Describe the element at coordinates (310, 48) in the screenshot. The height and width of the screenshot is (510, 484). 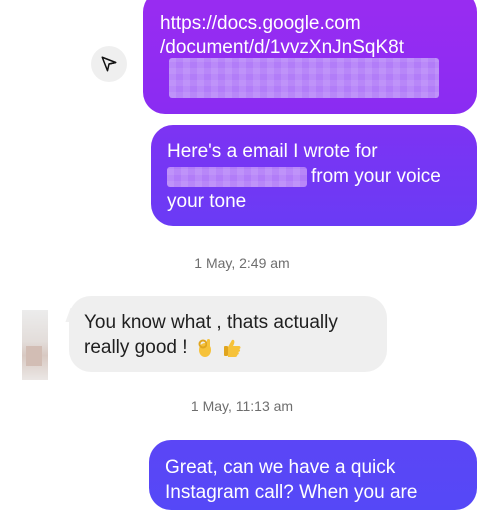
I see `link-text-line-2: /document/d/1vvzXnJnSqK8t` at that location.